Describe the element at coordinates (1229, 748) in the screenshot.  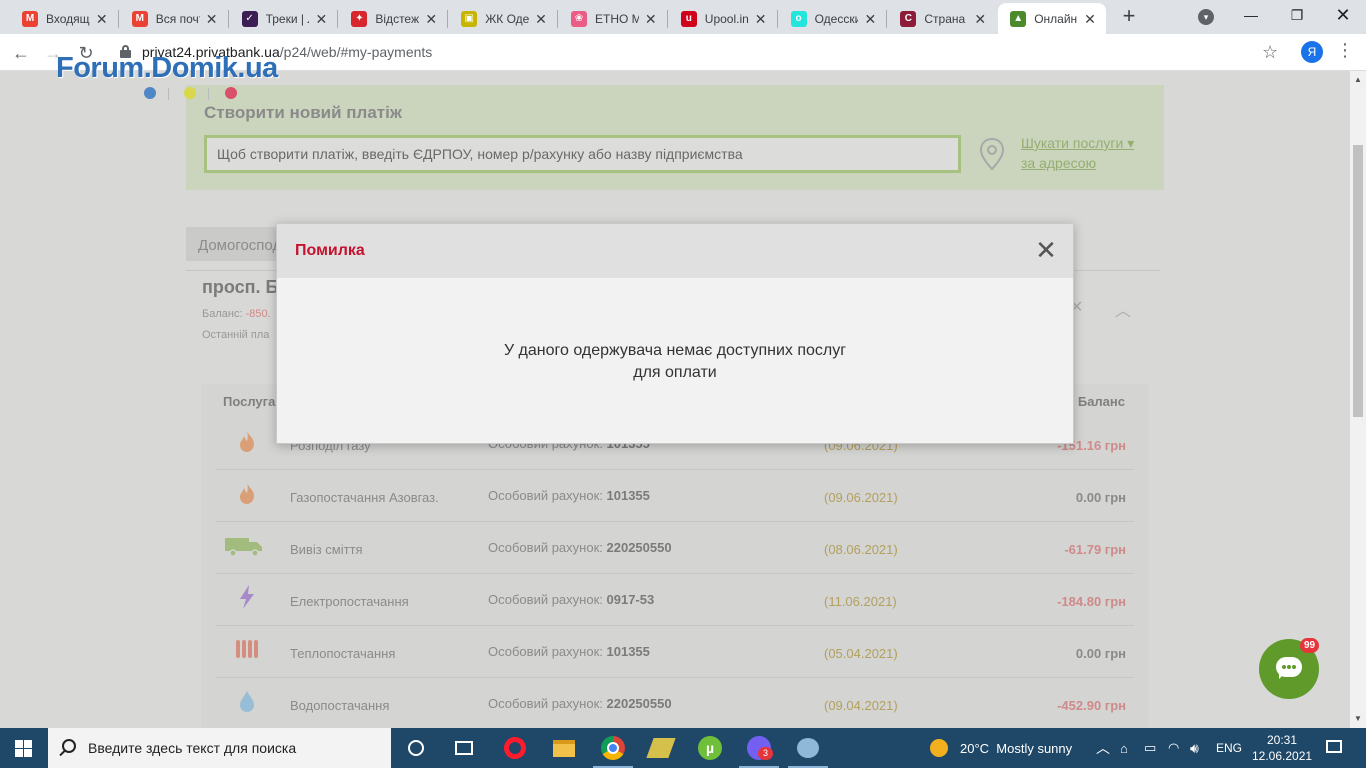
I see `language-indicator: ENG` at that location.